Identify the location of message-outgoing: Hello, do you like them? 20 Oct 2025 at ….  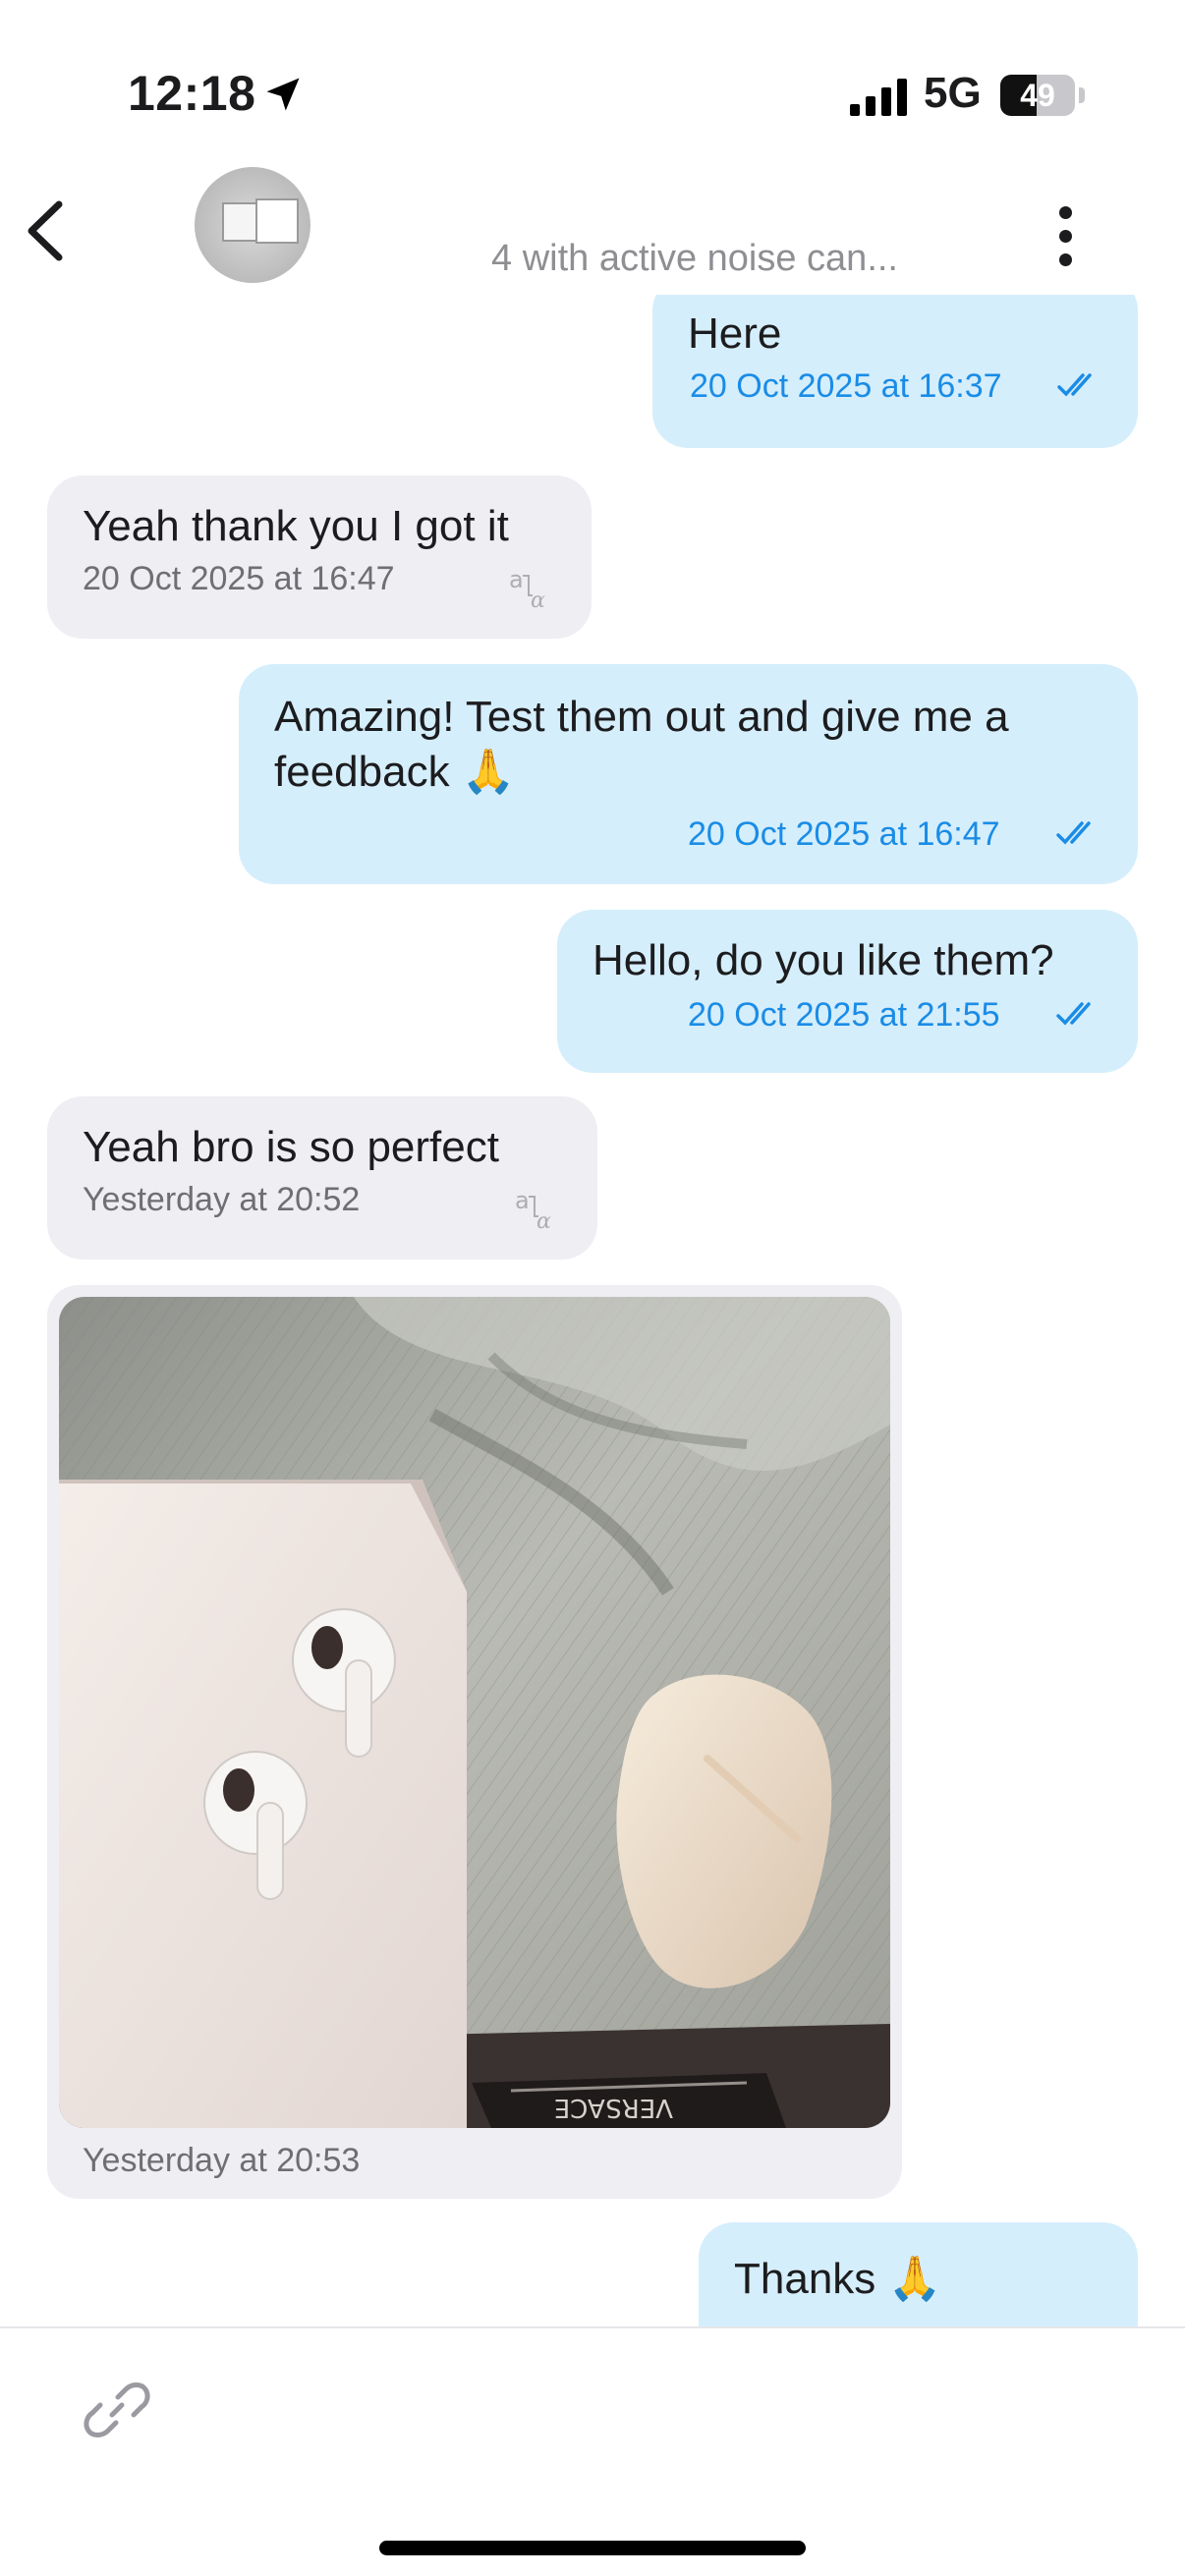
(848, 991).